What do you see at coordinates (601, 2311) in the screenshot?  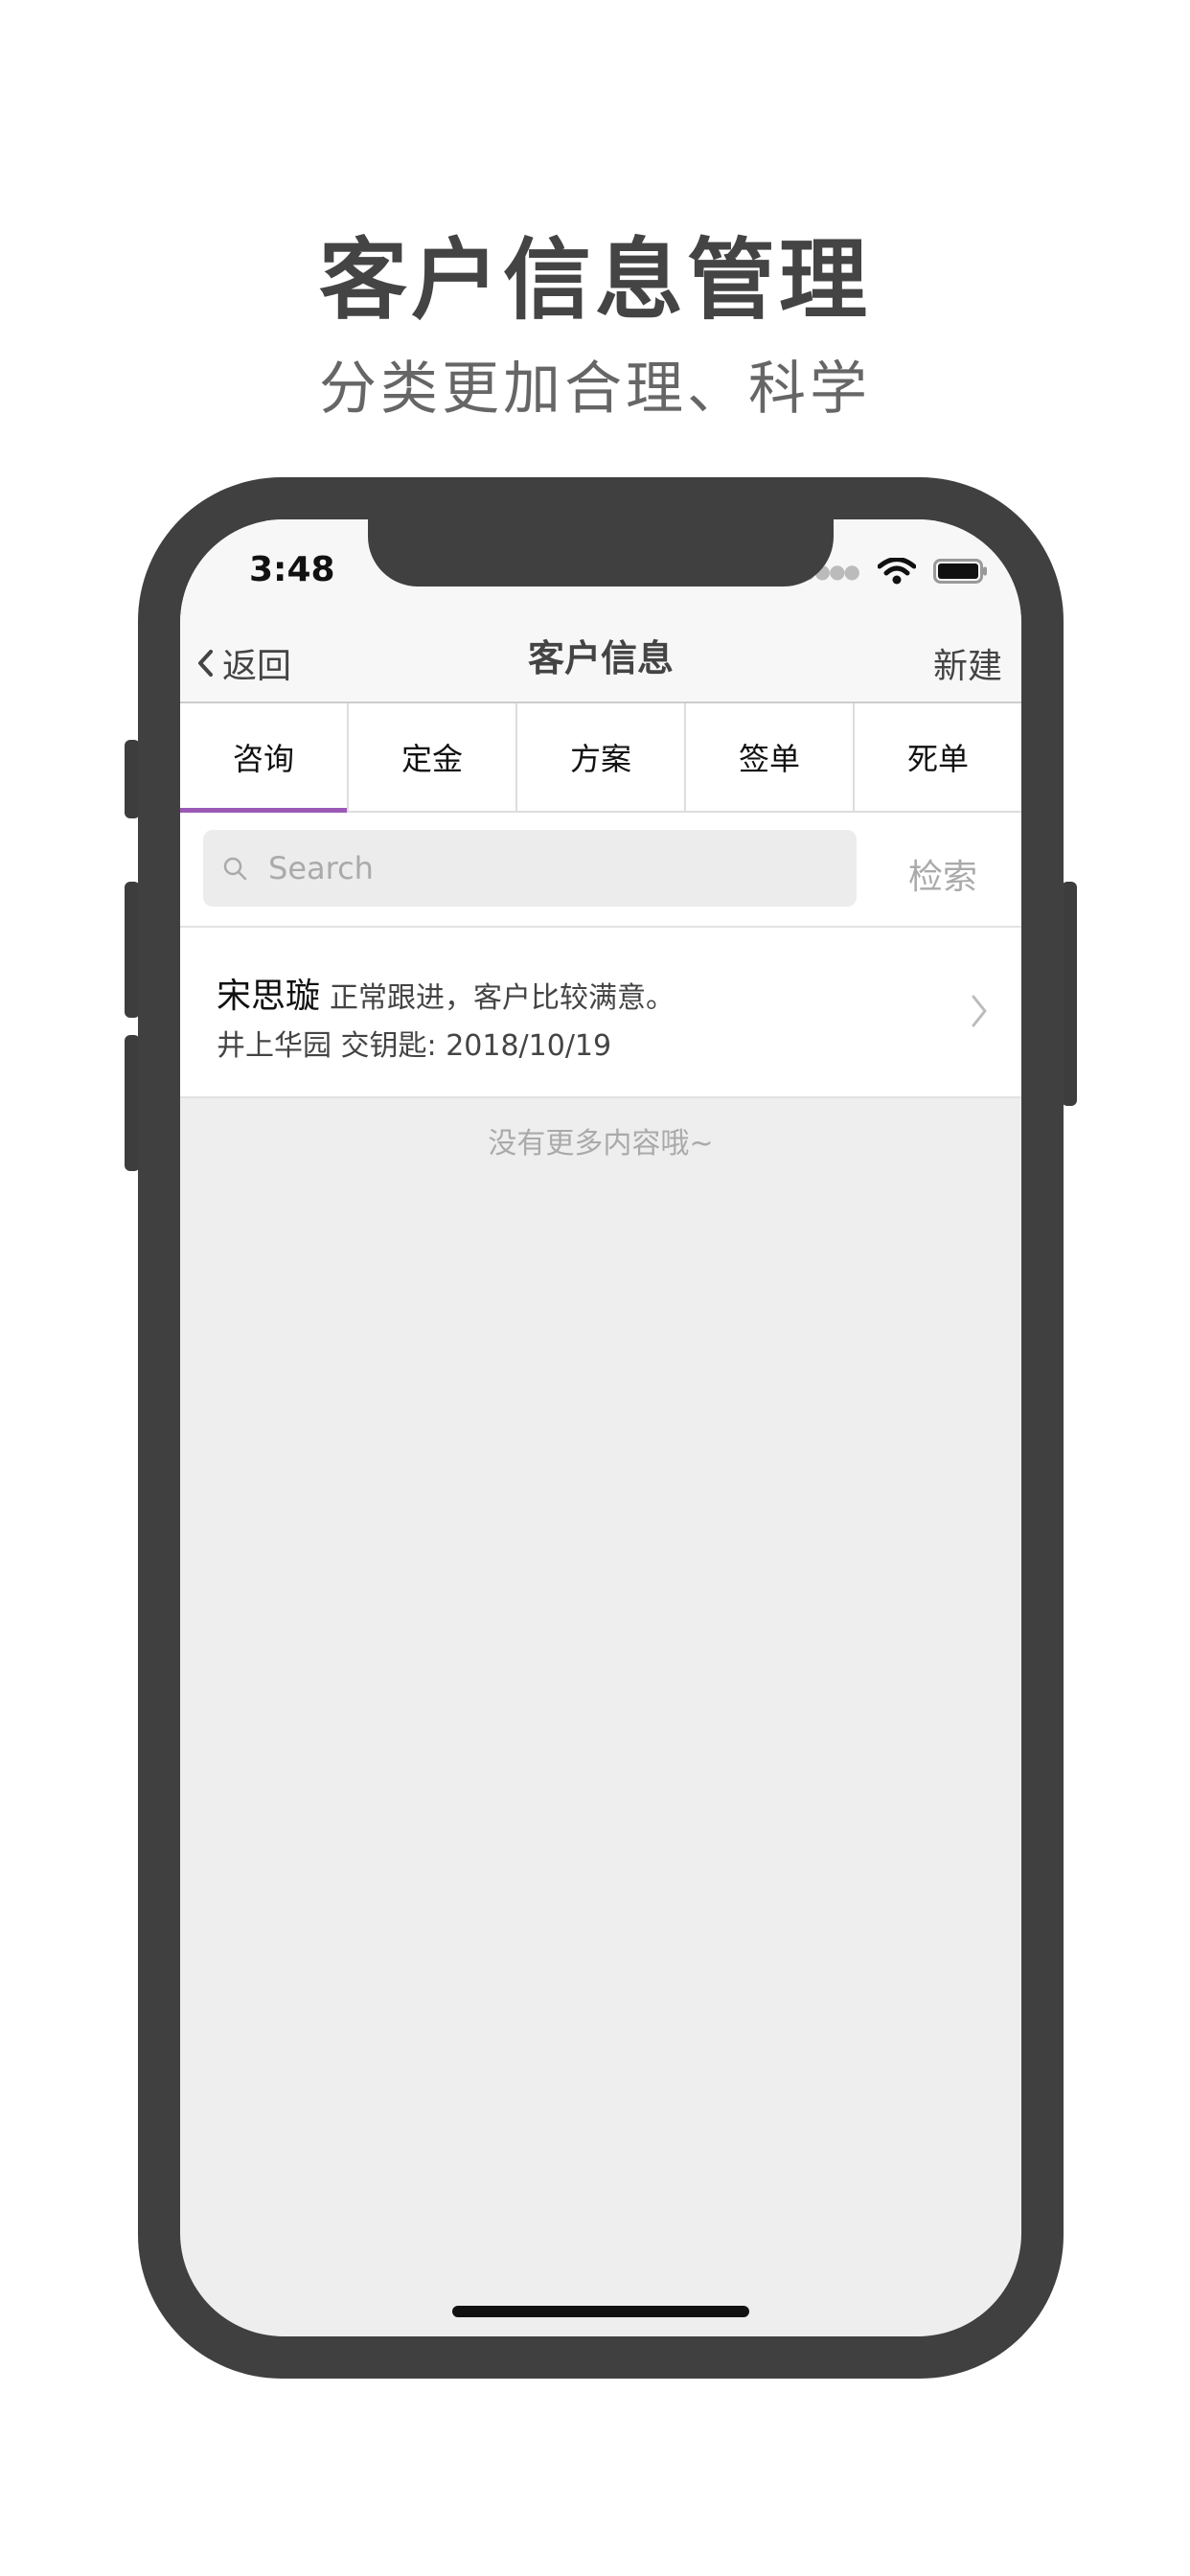 I see `home-indicator` at bounding box center [601, 2311].